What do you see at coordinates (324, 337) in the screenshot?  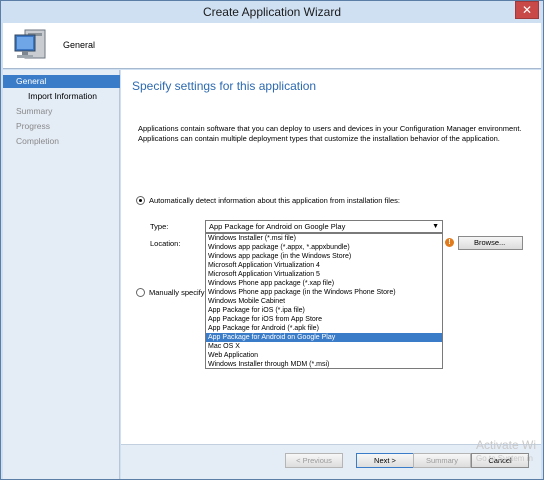 I see `type-option: App Package for Android on Google Play` at bounding box center [324, 337].